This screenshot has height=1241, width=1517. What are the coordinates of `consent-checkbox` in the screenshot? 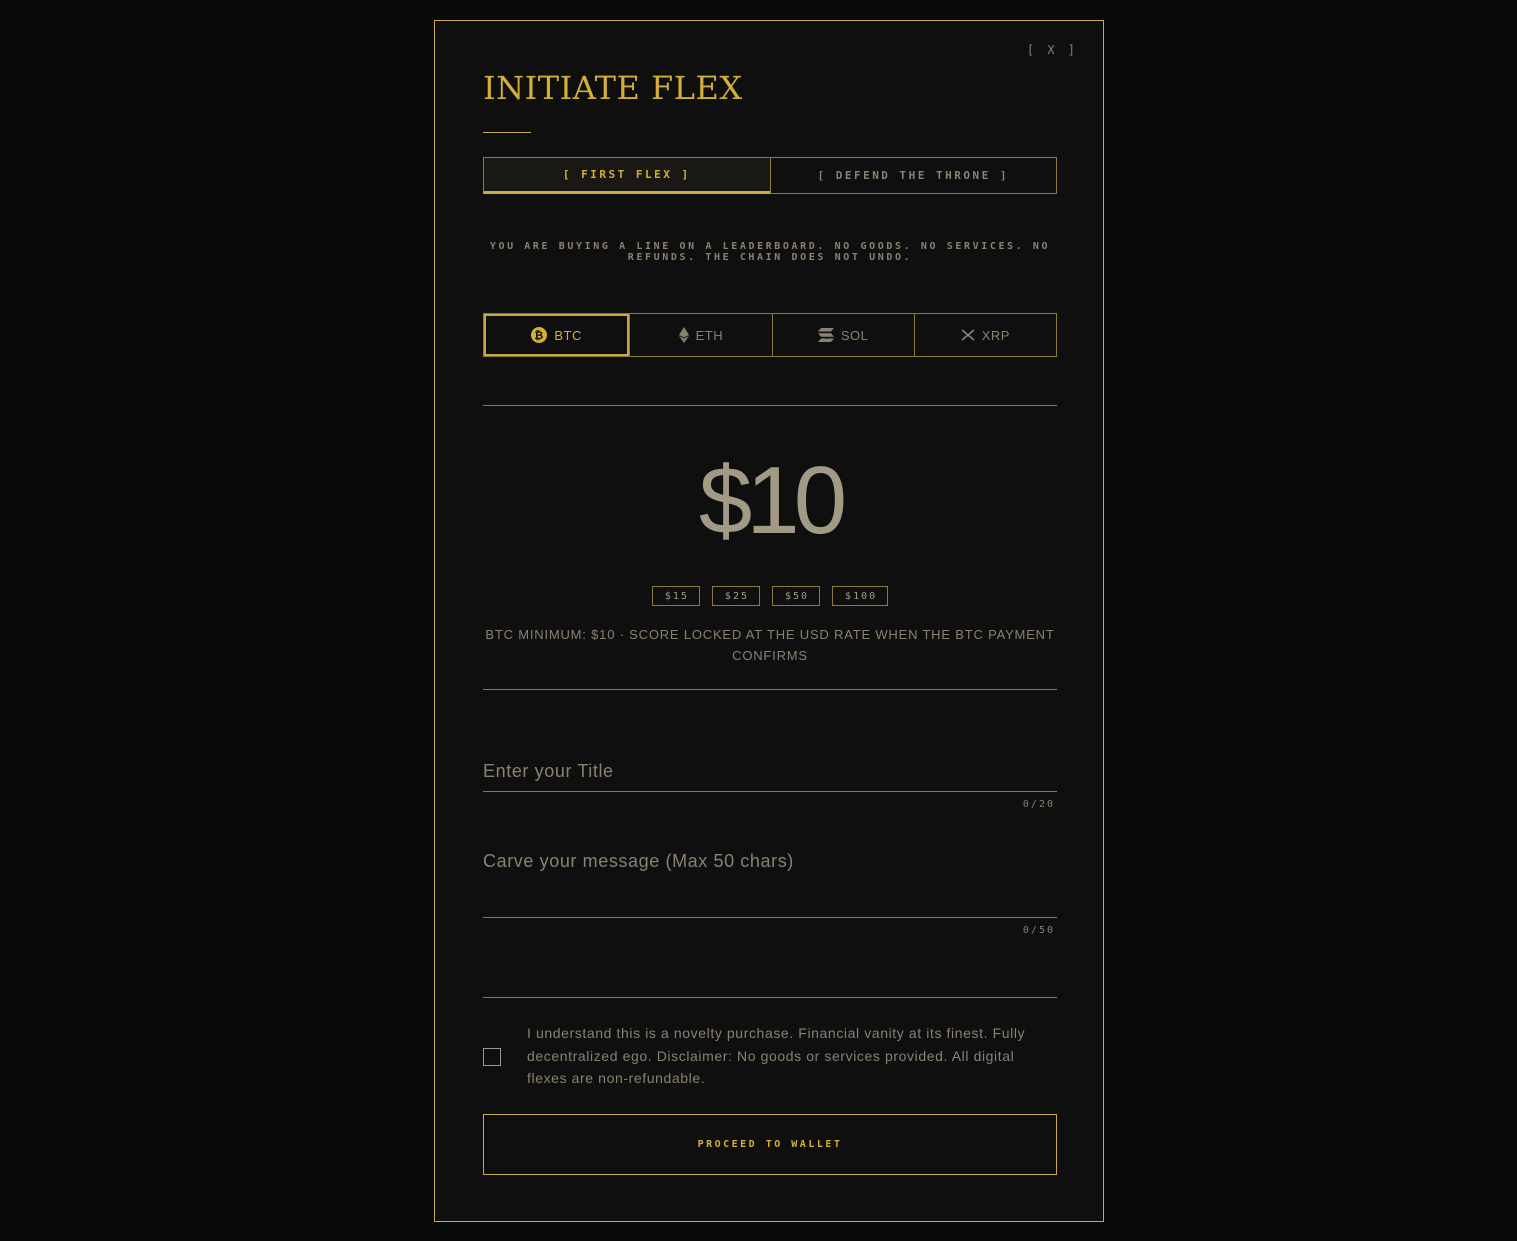 It's located at (492, 1057).